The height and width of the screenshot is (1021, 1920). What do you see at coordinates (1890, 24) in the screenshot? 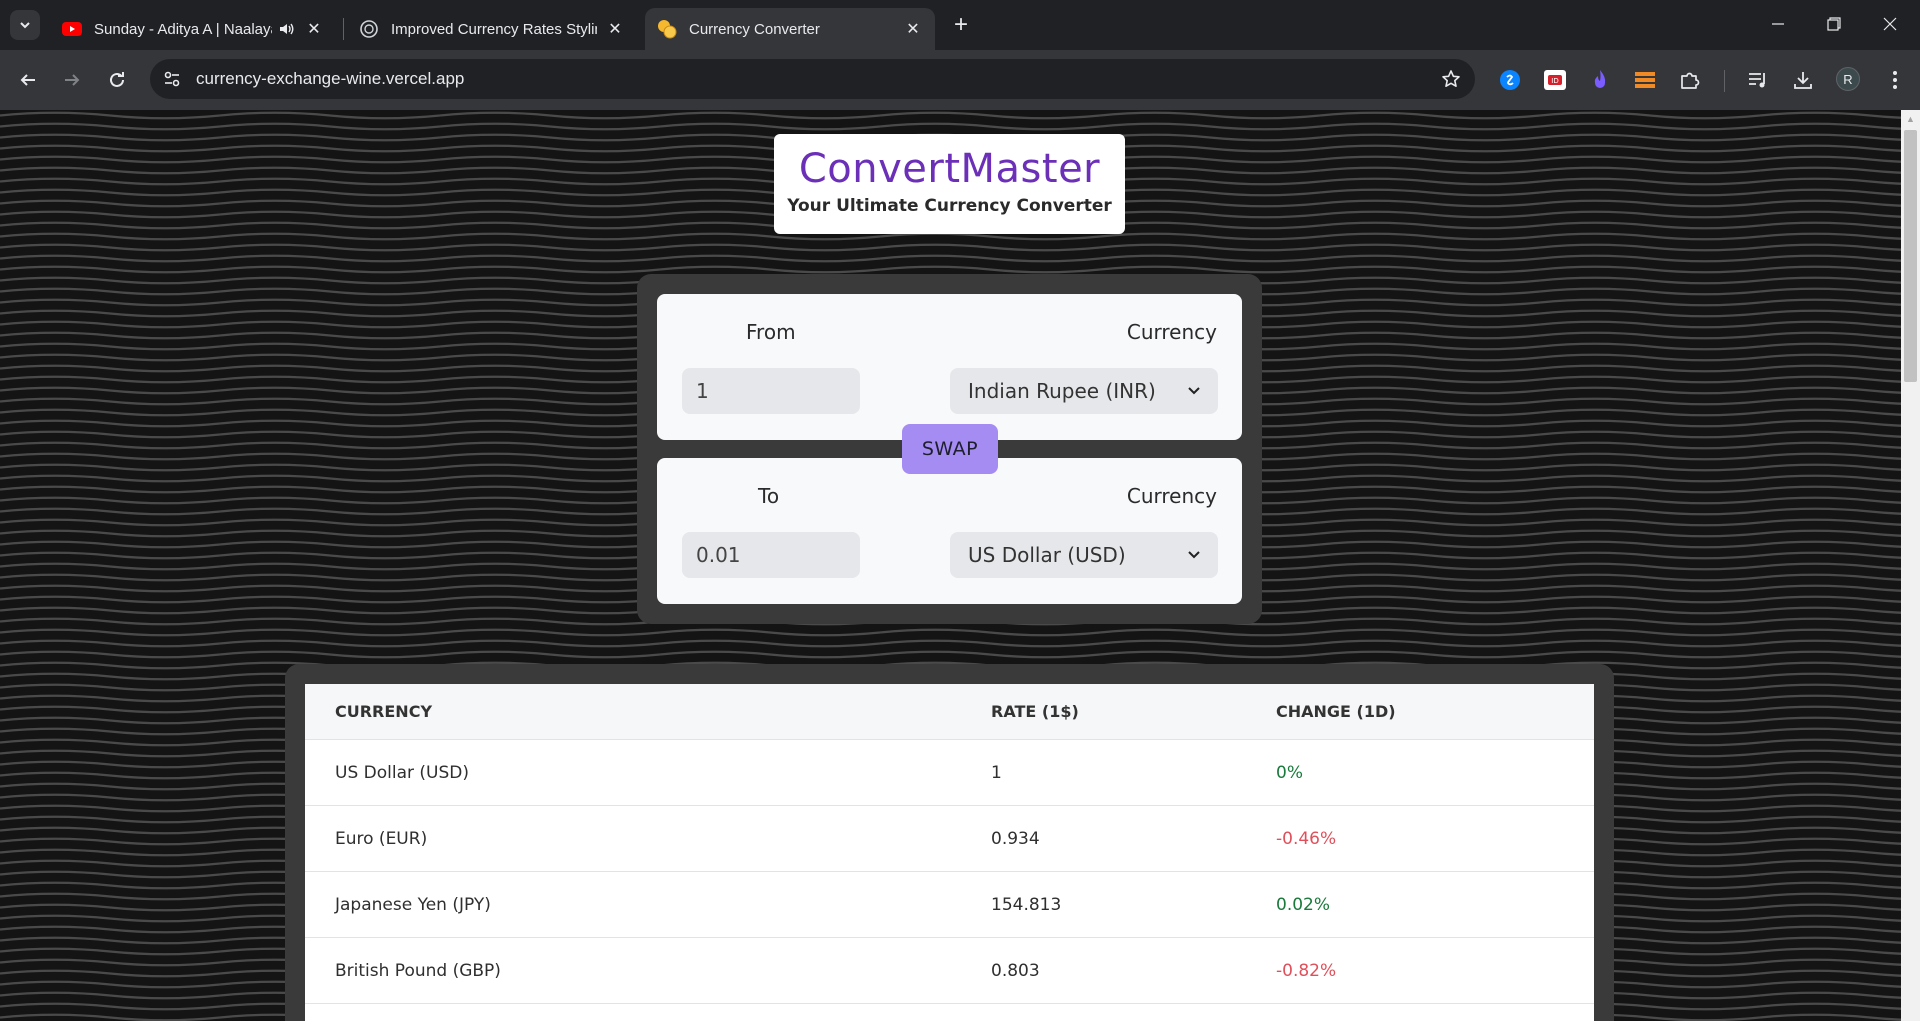
I see `close-window-button` at bounding box center [1890, 24].